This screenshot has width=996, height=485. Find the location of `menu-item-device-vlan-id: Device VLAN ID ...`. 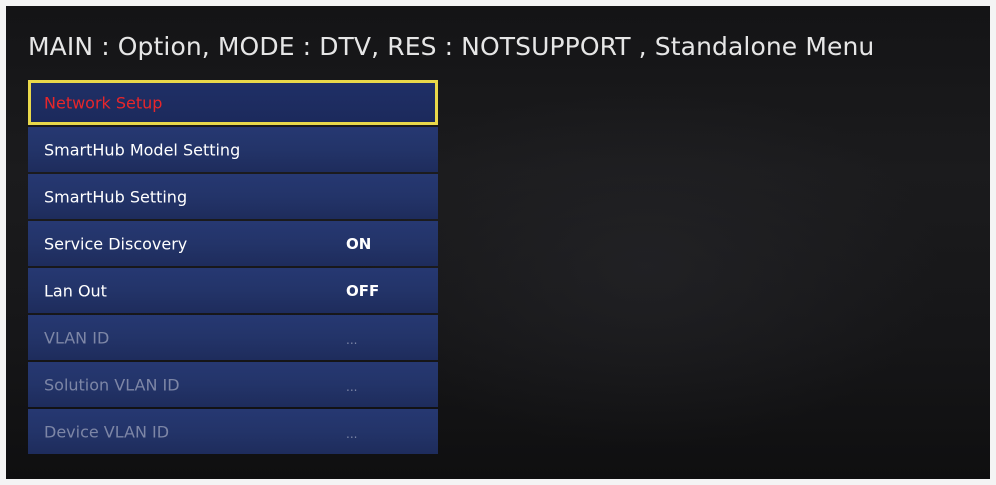

menu-item-device-vlan-id: Device VLAN ID ... is located at coordinates (233, 431).